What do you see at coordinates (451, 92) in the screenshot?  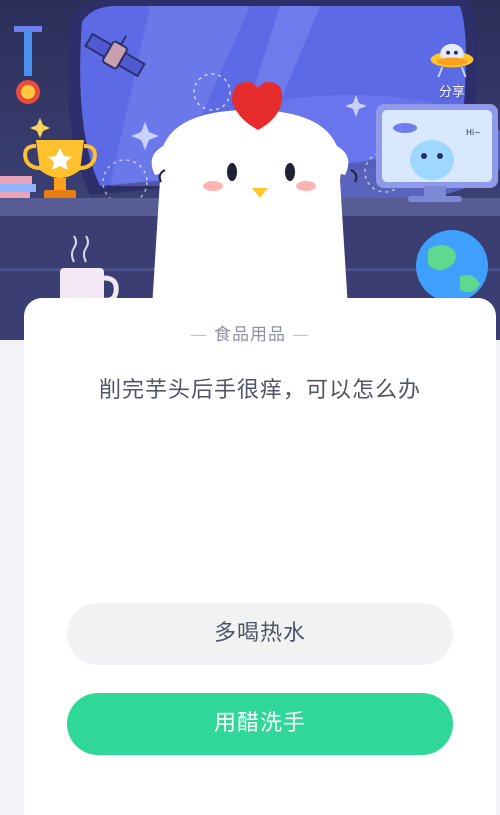 I see `share-label: 分享` at bounding box center [451, 92].